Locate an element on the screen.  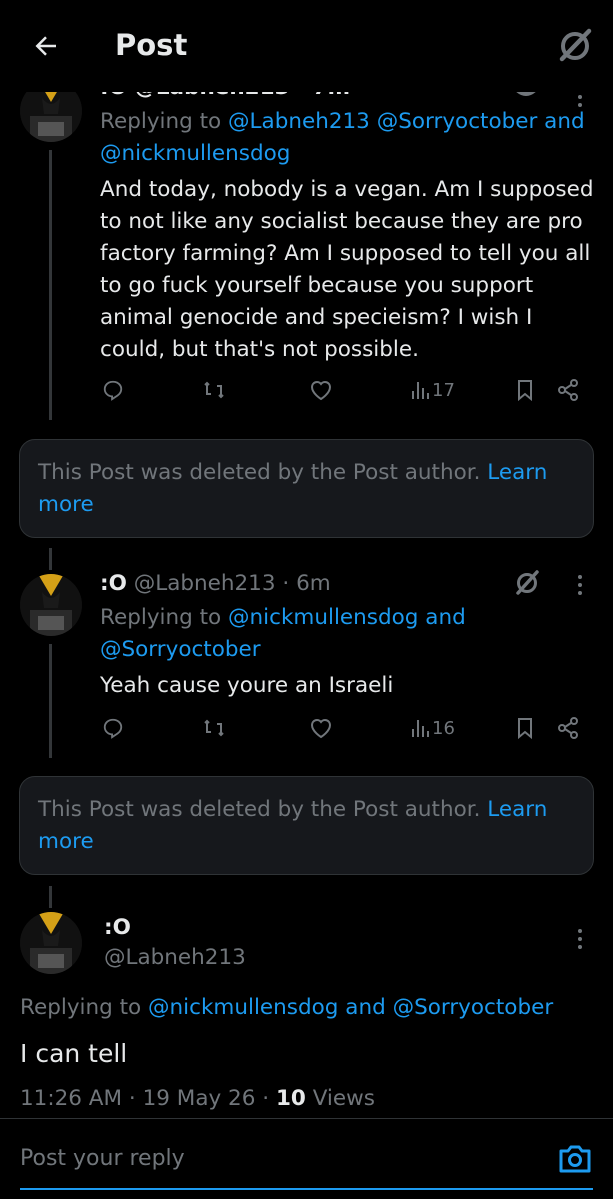
tweet2-text: Yeah cause youre an Israeli is located at coordinates (247, 685).